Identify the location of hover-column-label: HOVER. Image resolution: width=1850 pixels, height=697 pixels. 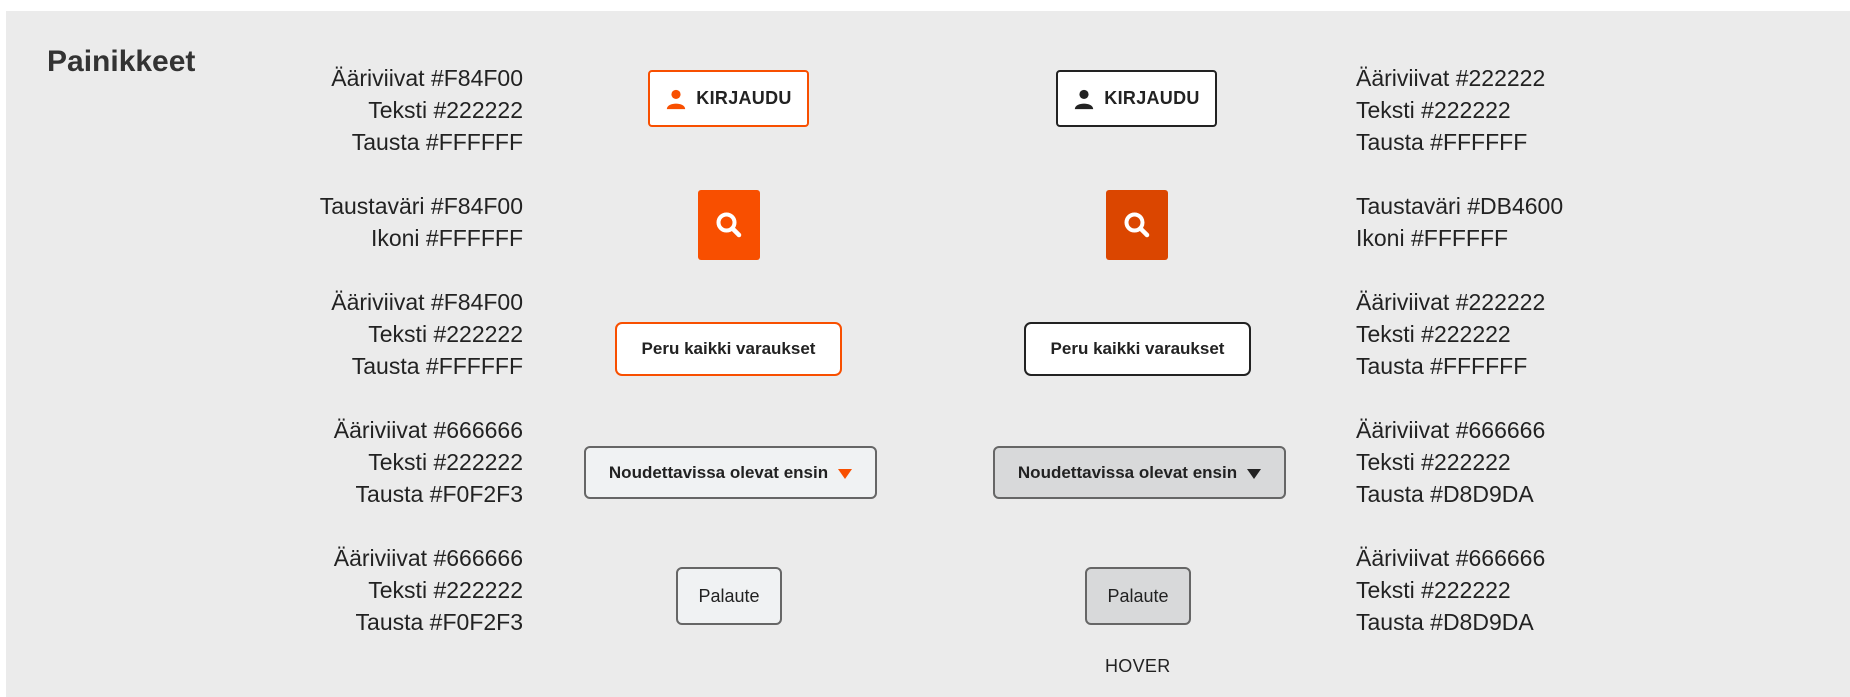
(1138, 666).